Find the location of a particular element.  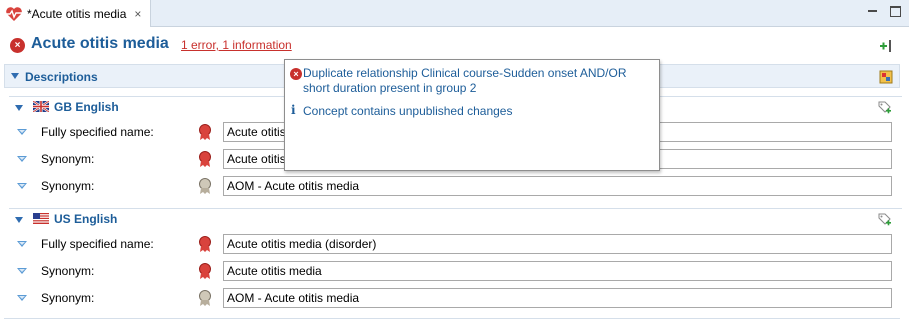

editor-tab: *Acute otitis media × is located at coordinates (75, 13).